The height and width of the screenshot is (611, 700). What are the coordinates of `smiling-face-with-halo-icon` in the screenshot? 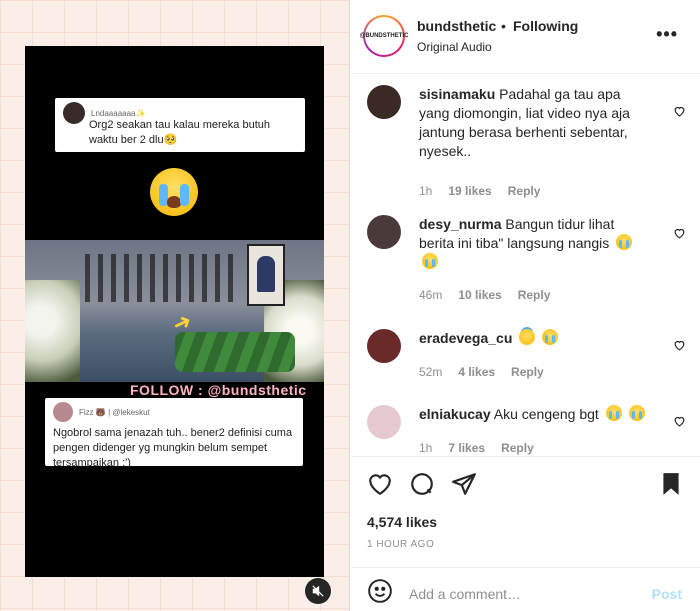 It's located at (527, 337).